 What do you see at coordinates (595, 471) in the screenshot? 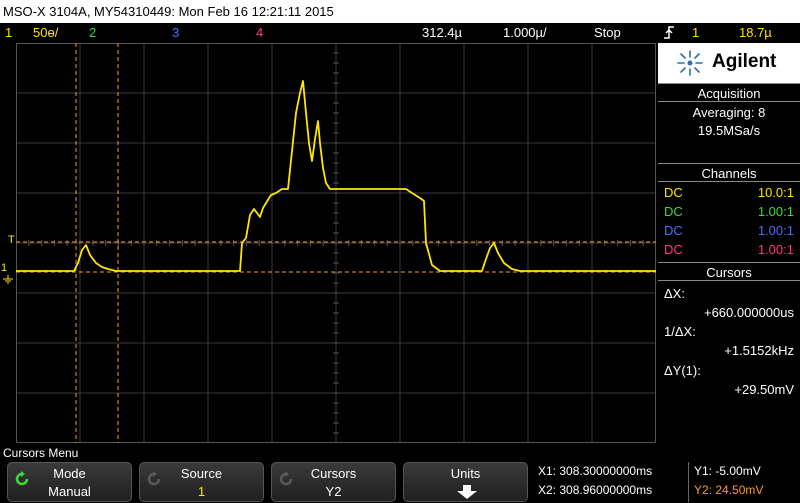
I see `x1-readout: X1: 308.30000000ms` at bounding box center [595, 471].